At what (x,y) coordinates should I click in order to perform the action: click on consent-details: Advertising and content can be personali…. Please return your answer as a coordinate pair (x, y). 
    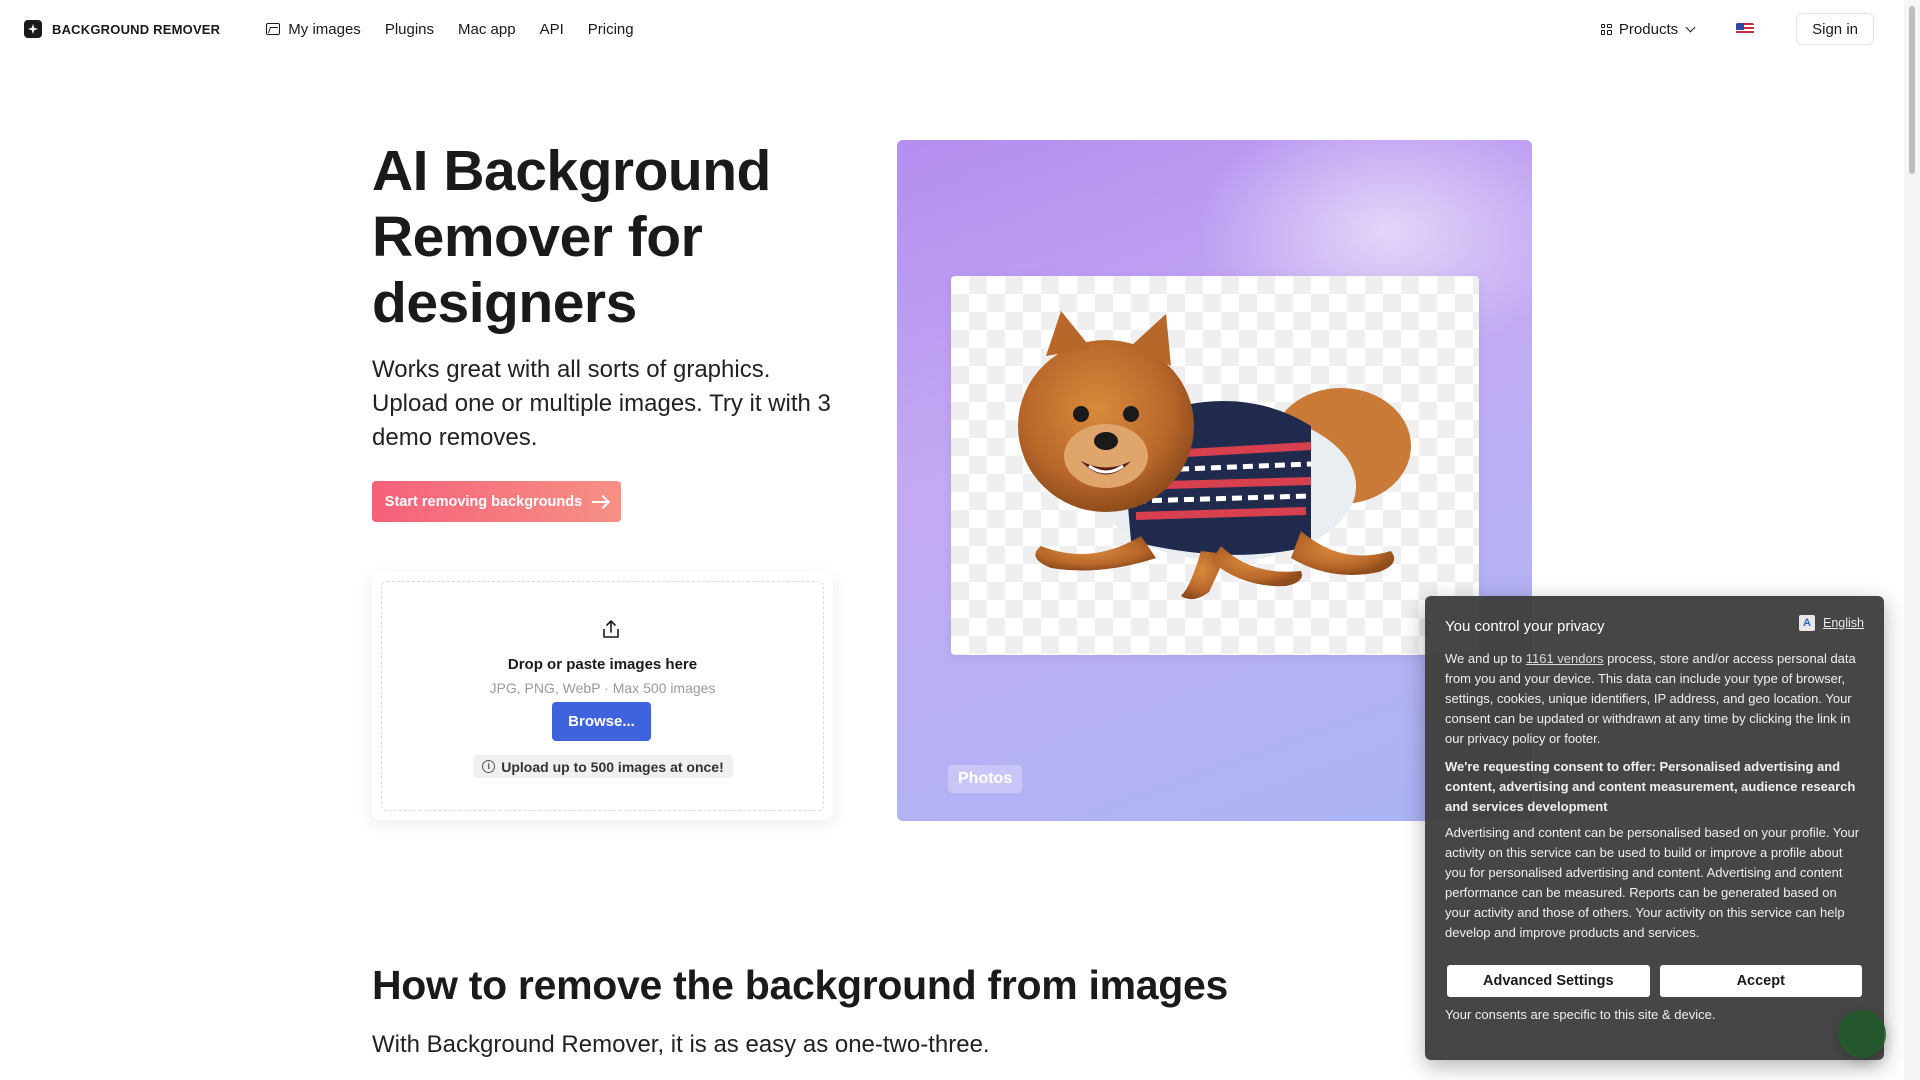
    Looking at the image, I should click on (1652, 882).